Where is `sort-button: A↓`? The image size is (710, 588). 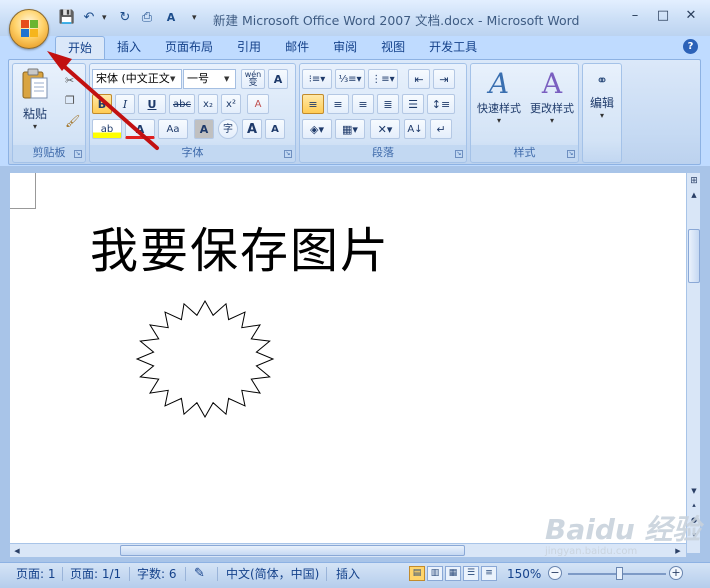
sort-button: A↓ is located at coordinates (415, 129).